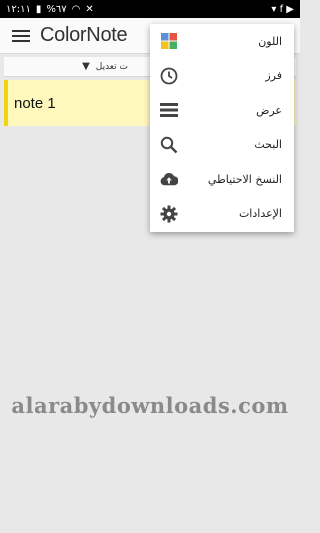 The width and height of the screenshot is (320, 533). I want to click on menu-item-backup: النسخ الاحتياطي, so click(222, 179).